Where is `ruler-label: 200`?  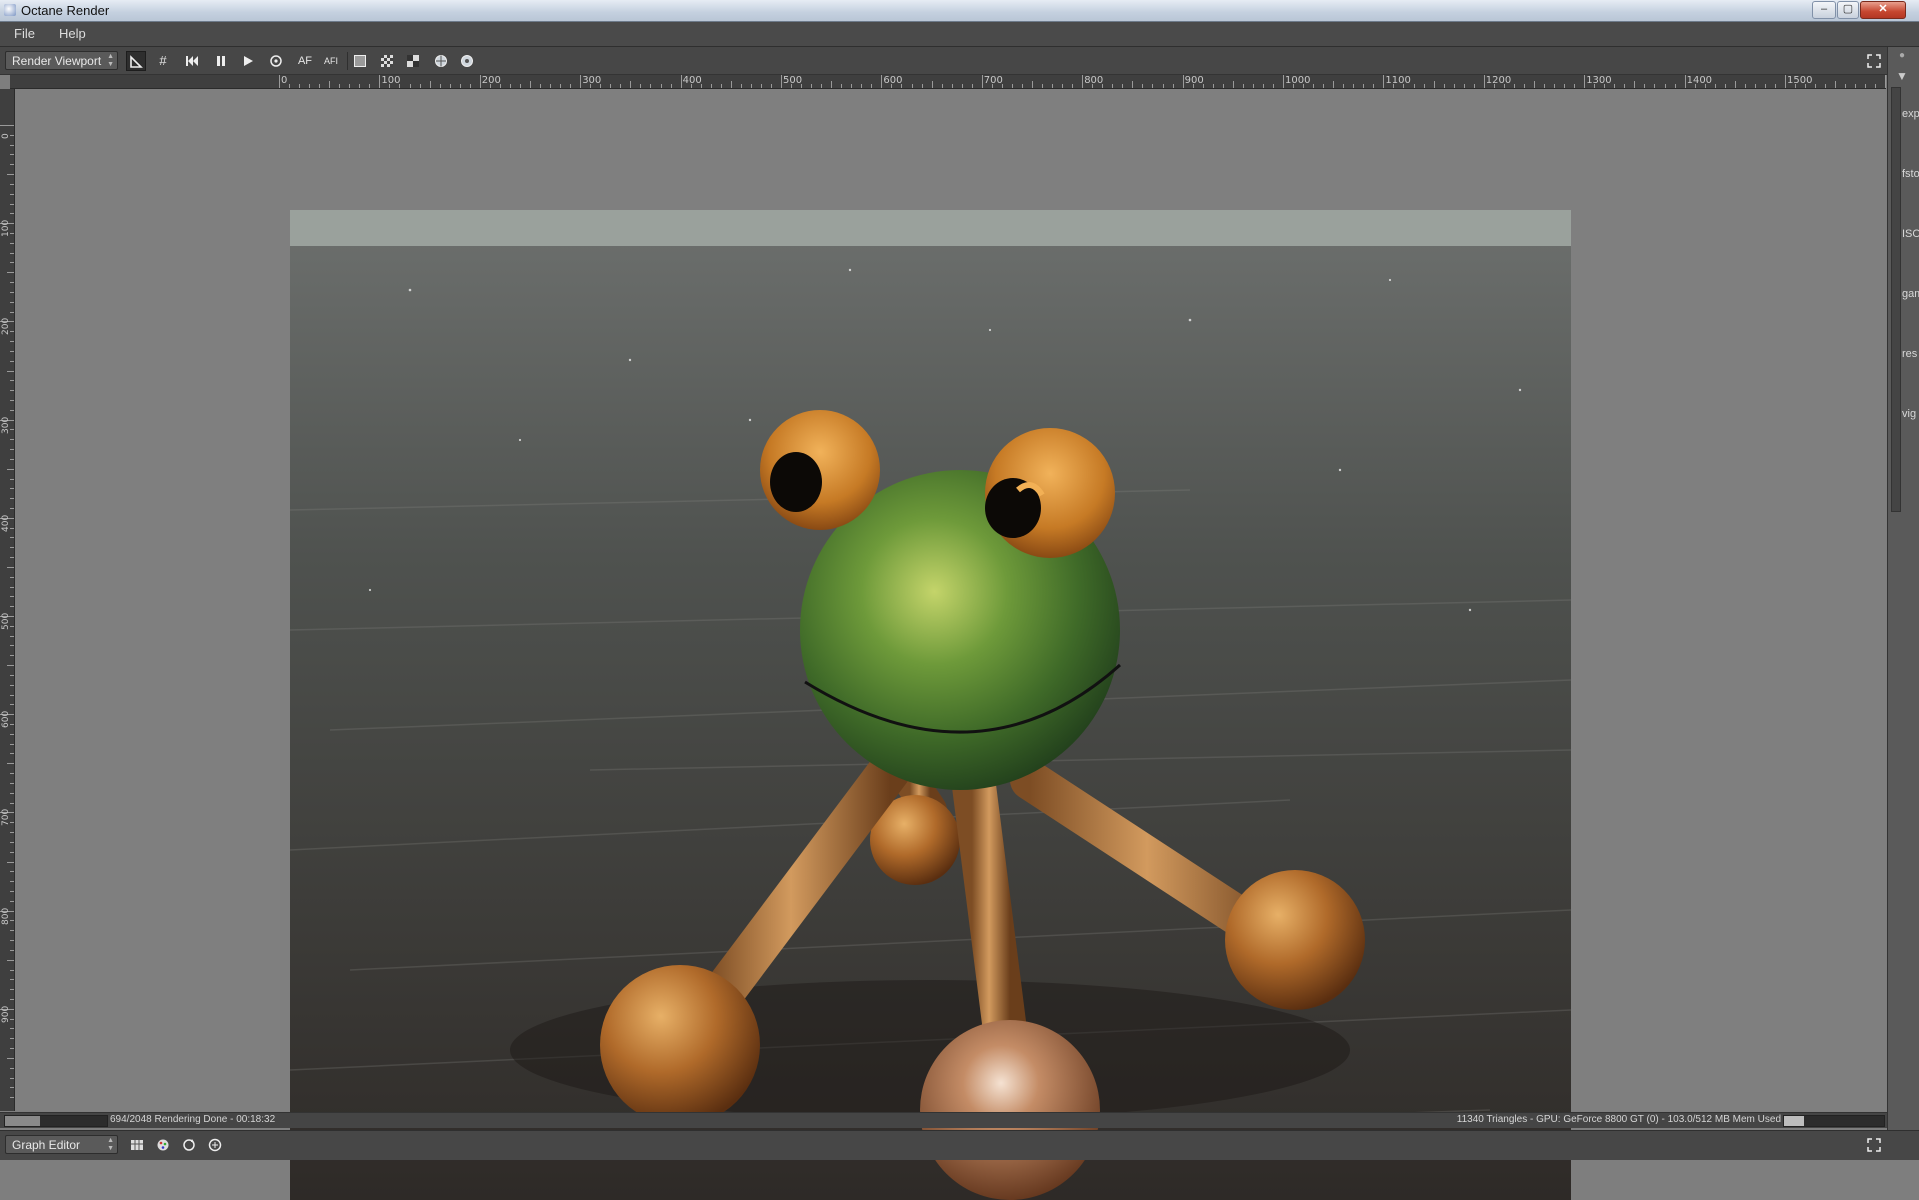
ruler-label: 200 is located at coordinates (6, 327).